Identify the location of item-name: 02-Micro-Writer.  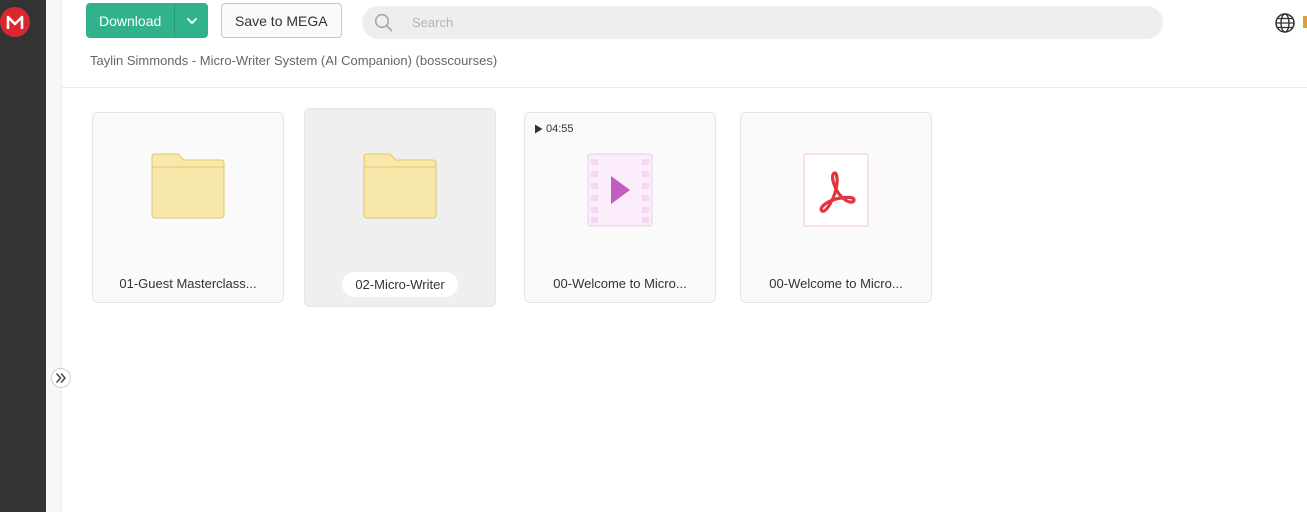
(400, 284).